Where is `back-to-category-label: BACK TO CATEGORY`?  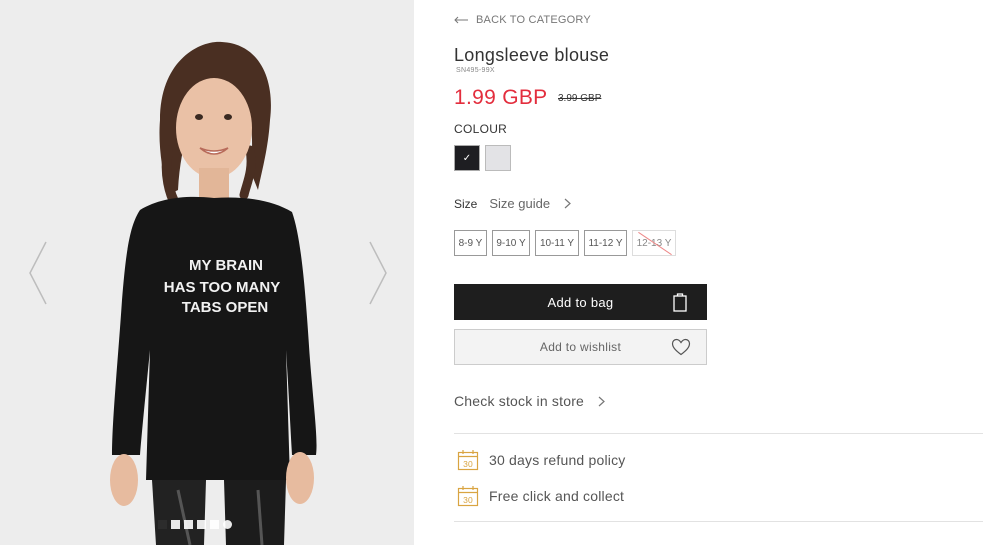
back-to-category-label: BACK TO CATEGORY is located at coordinates (533, 20).